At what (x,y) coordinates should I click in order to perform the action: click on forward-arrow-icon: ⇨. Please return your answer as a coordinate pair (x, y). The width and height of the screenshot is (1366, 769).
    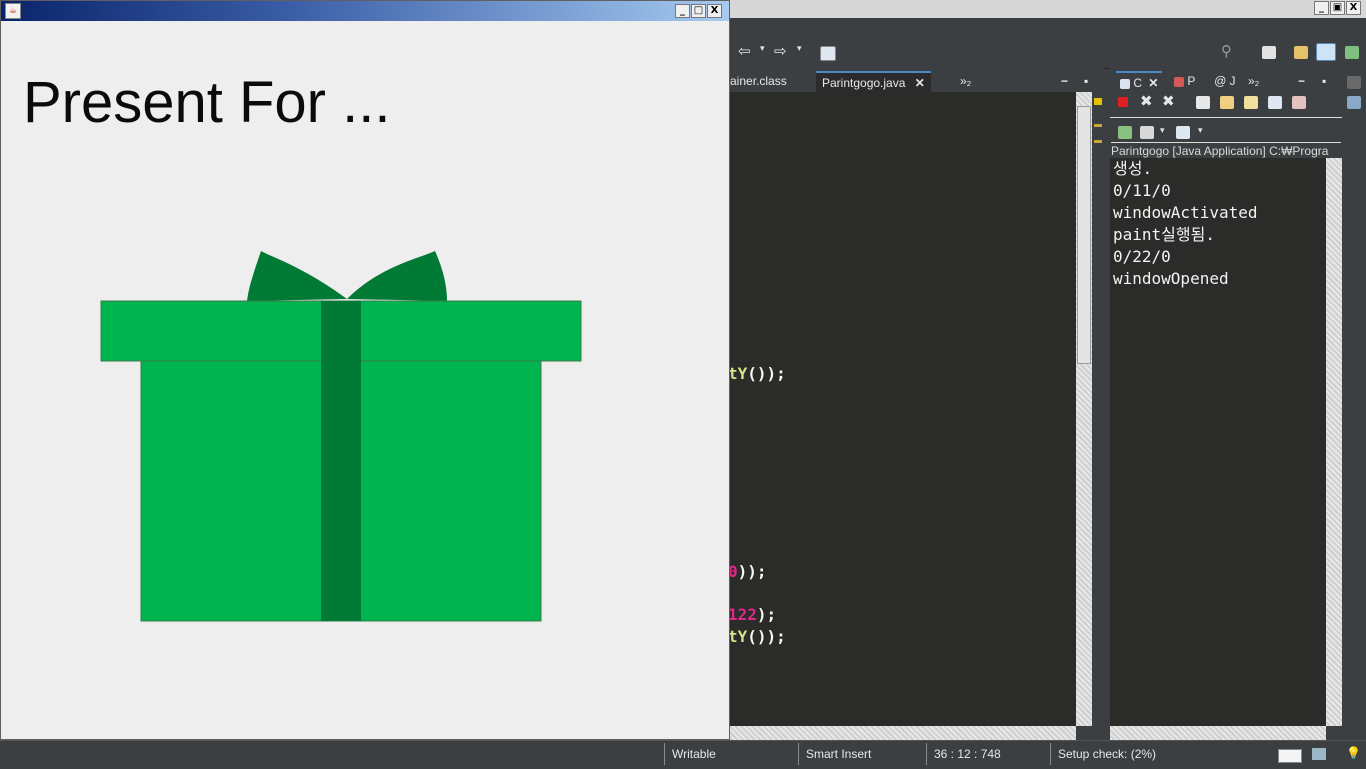
    Looking at the image, I should click on (780, 51).